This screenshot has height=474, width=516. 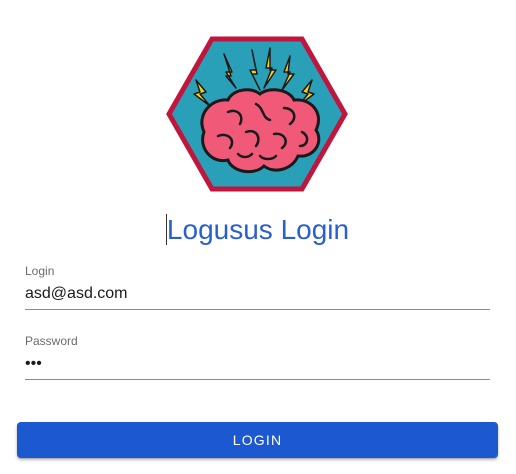 I want to click on page-title-text: Logusus Login, so click(x=258, y=229).